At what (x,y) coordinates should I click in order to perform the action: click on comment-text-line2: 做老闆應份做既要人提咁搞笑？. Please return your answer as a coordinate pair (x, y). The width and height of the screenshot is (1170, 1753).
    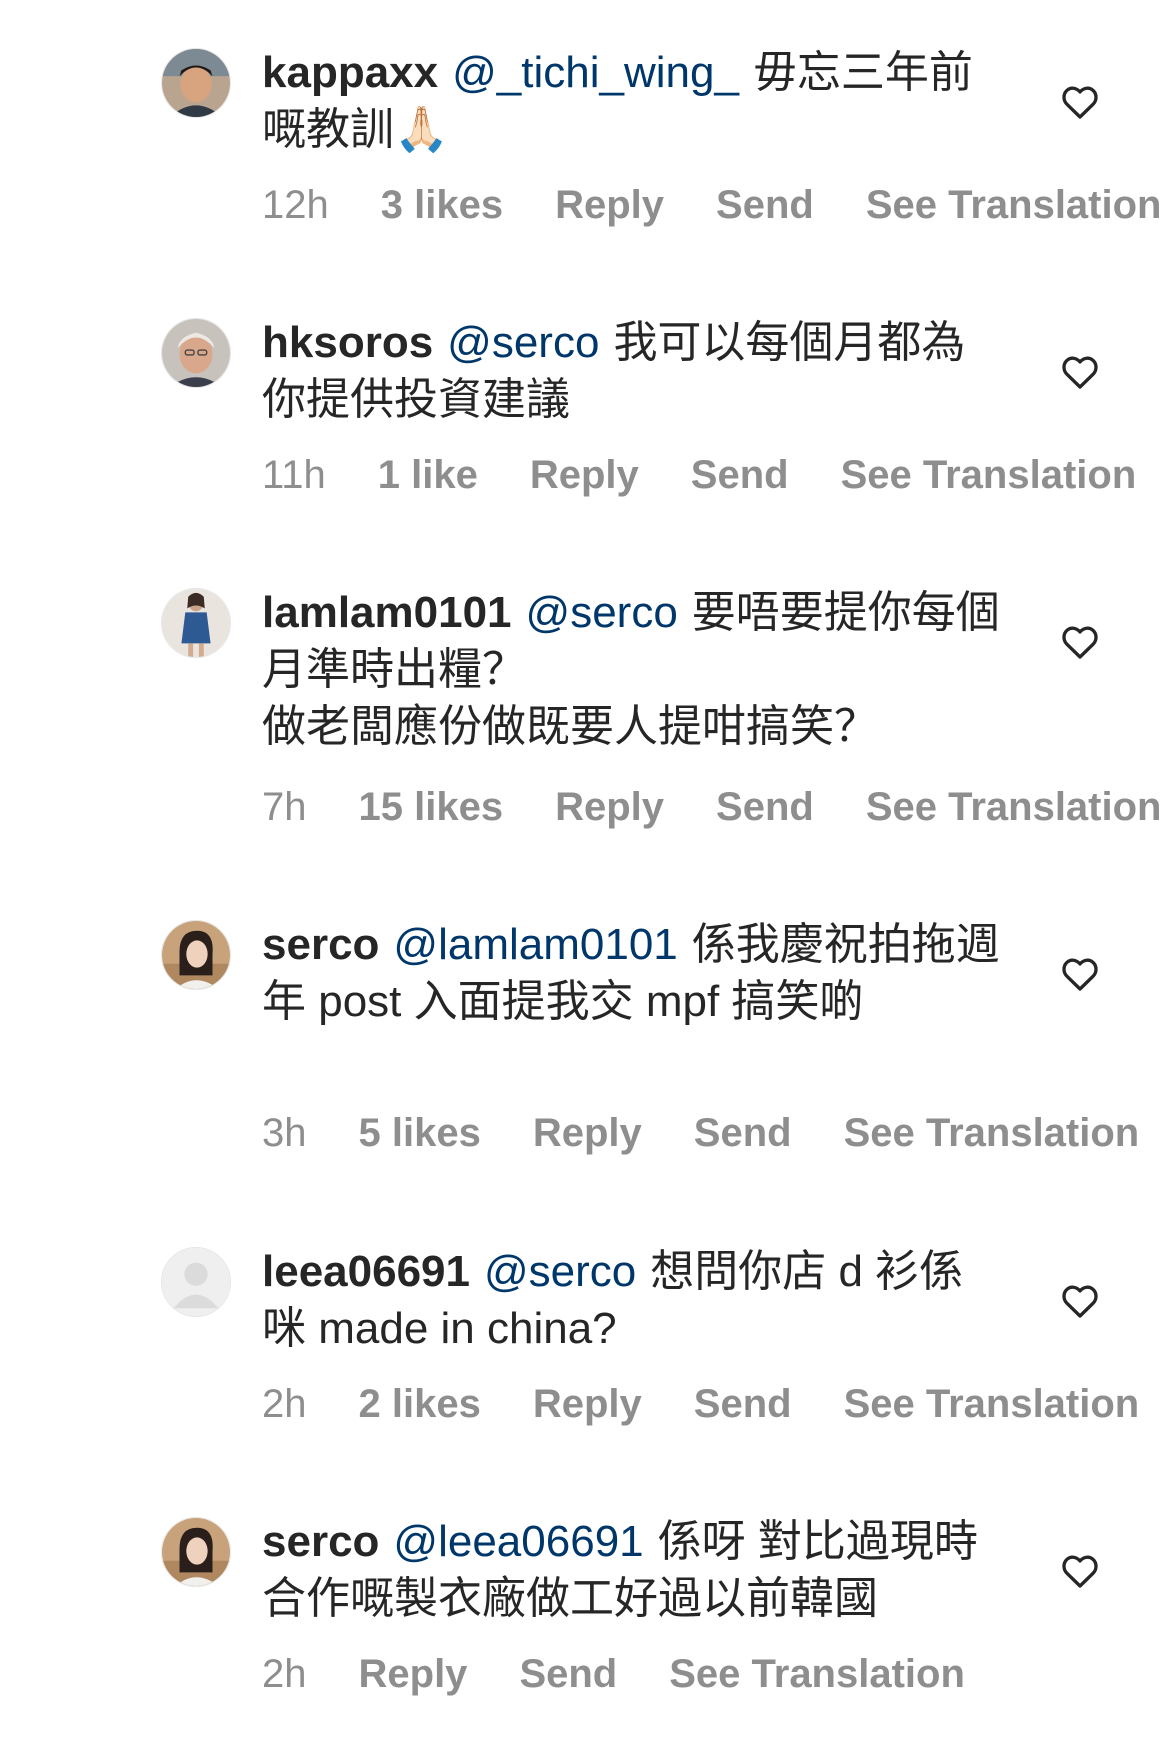
    Looking at the image, I should click on (570, 726).